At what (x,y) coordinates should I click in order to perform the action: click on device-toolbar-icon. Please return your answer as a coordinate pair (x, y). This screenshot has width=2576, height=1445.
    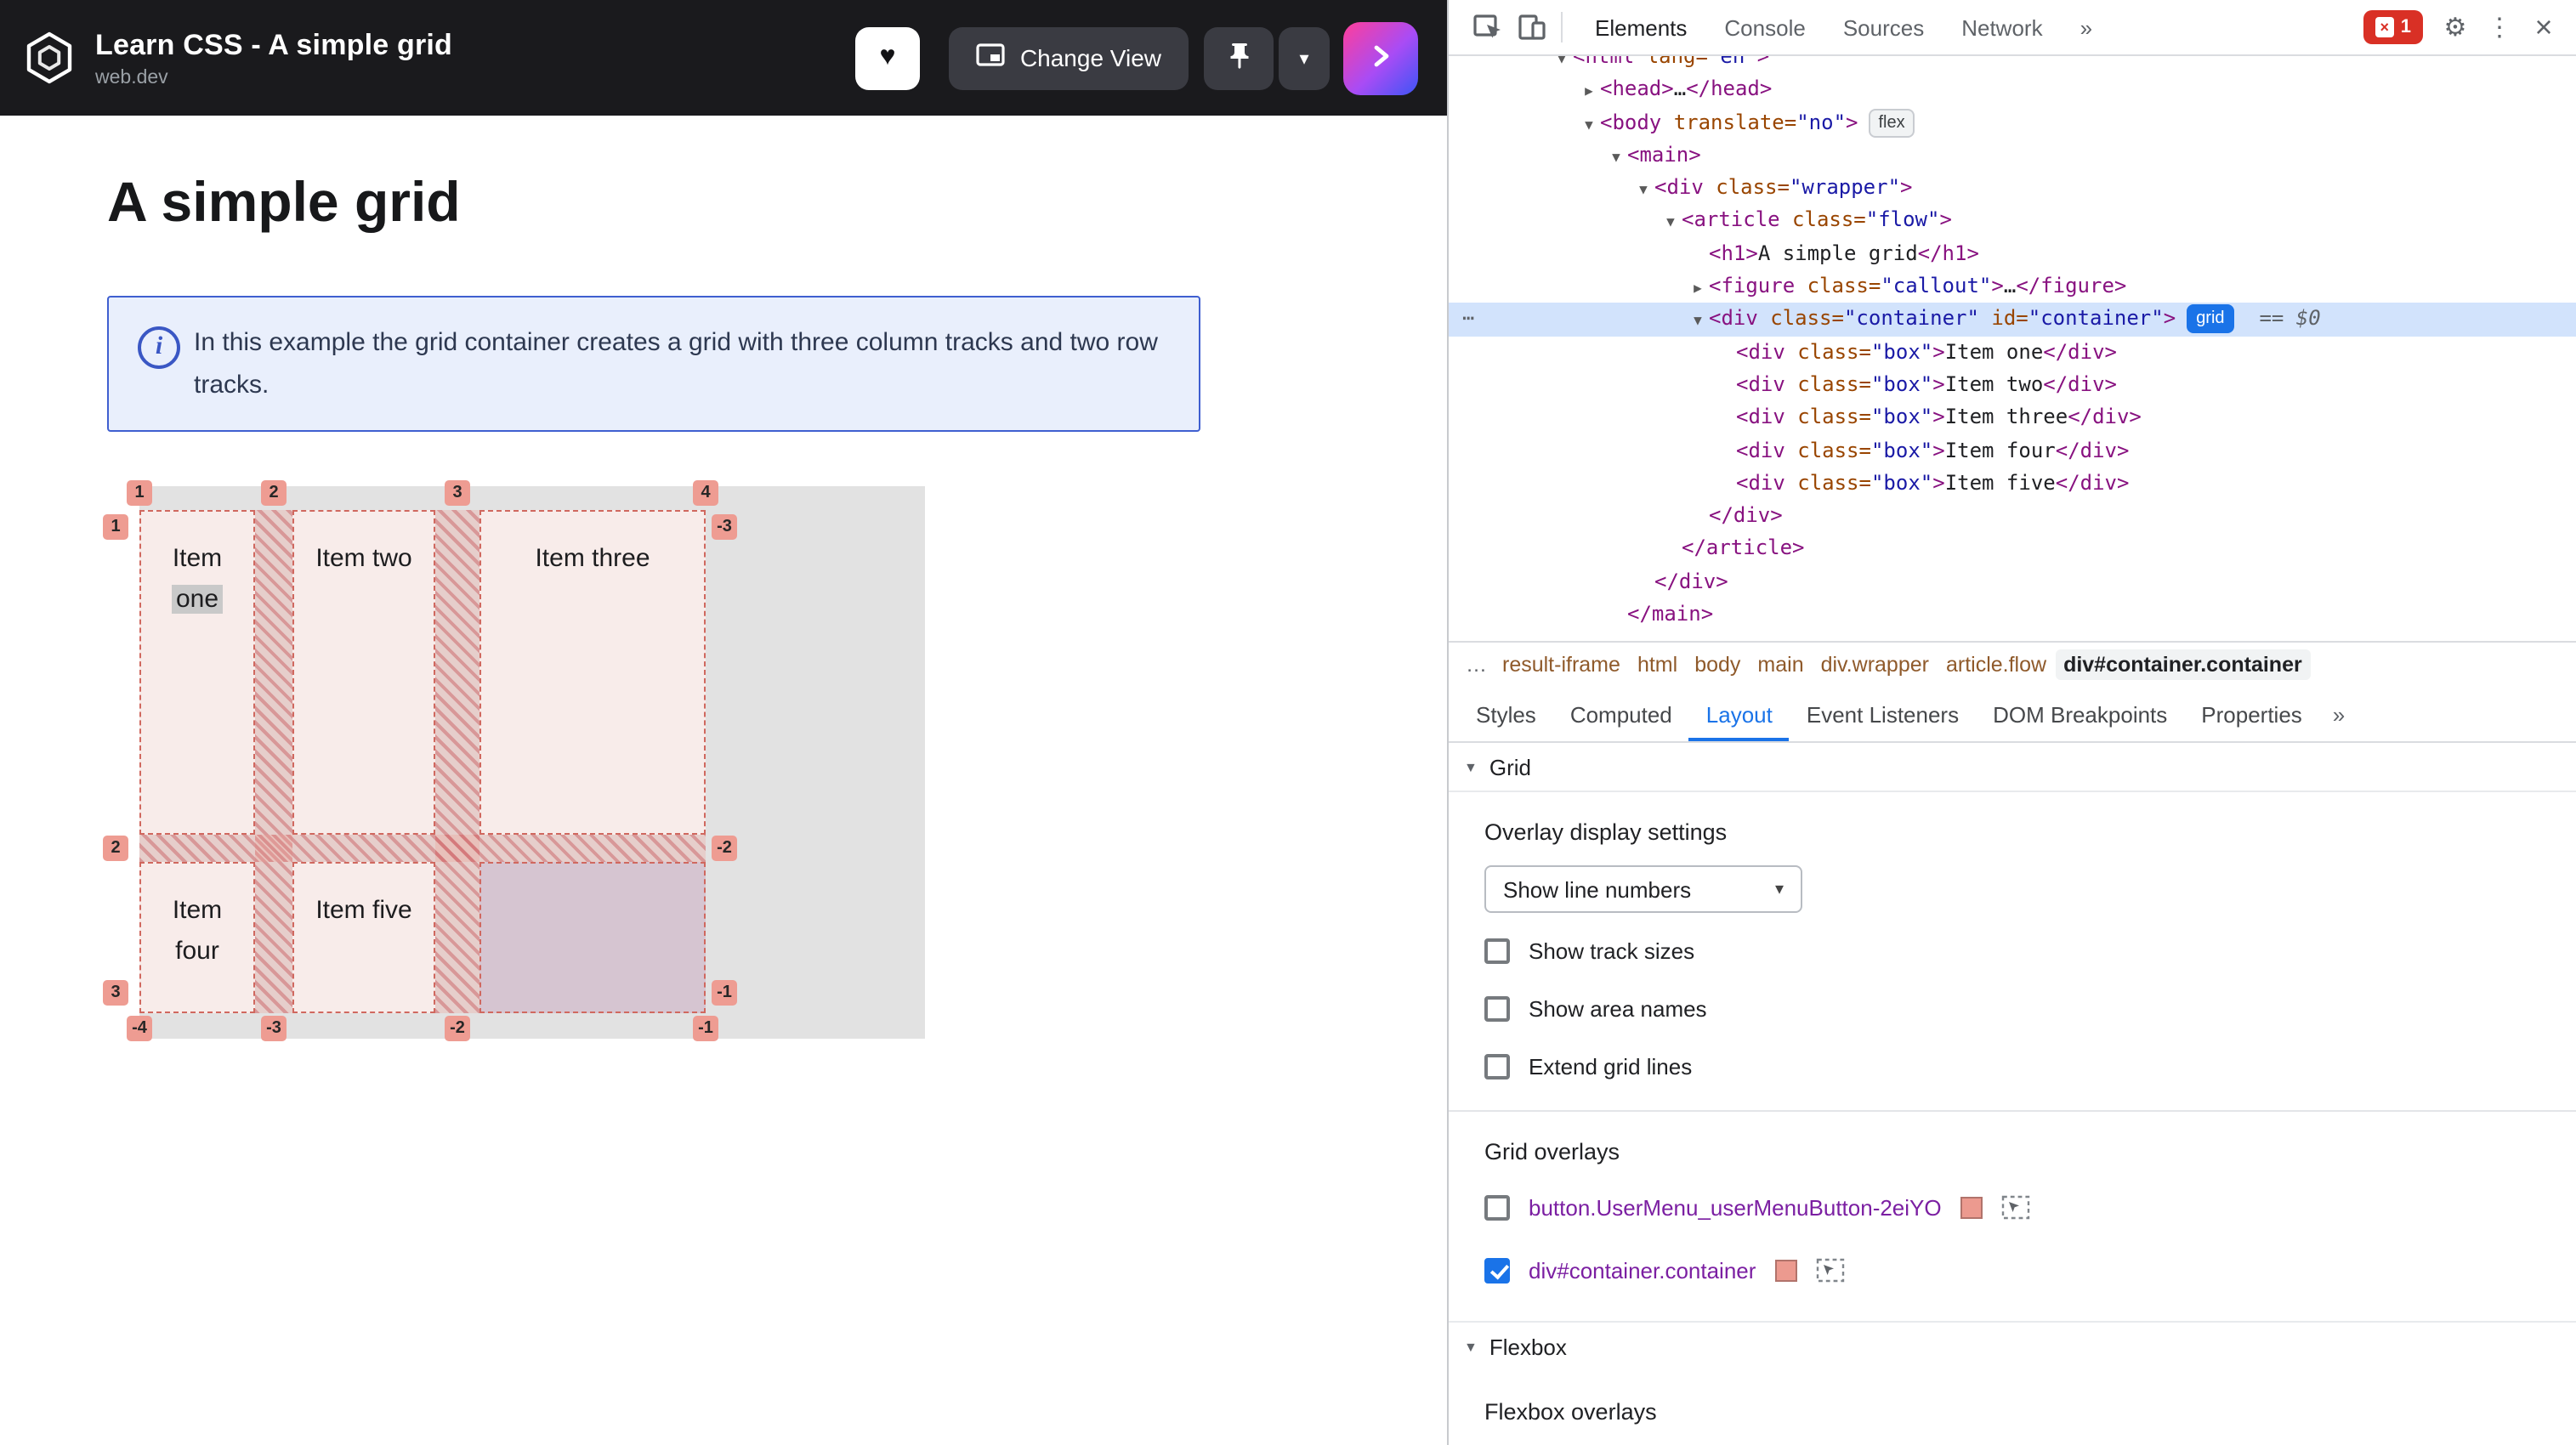
    Looking at the image, I should click on (1532, 27).